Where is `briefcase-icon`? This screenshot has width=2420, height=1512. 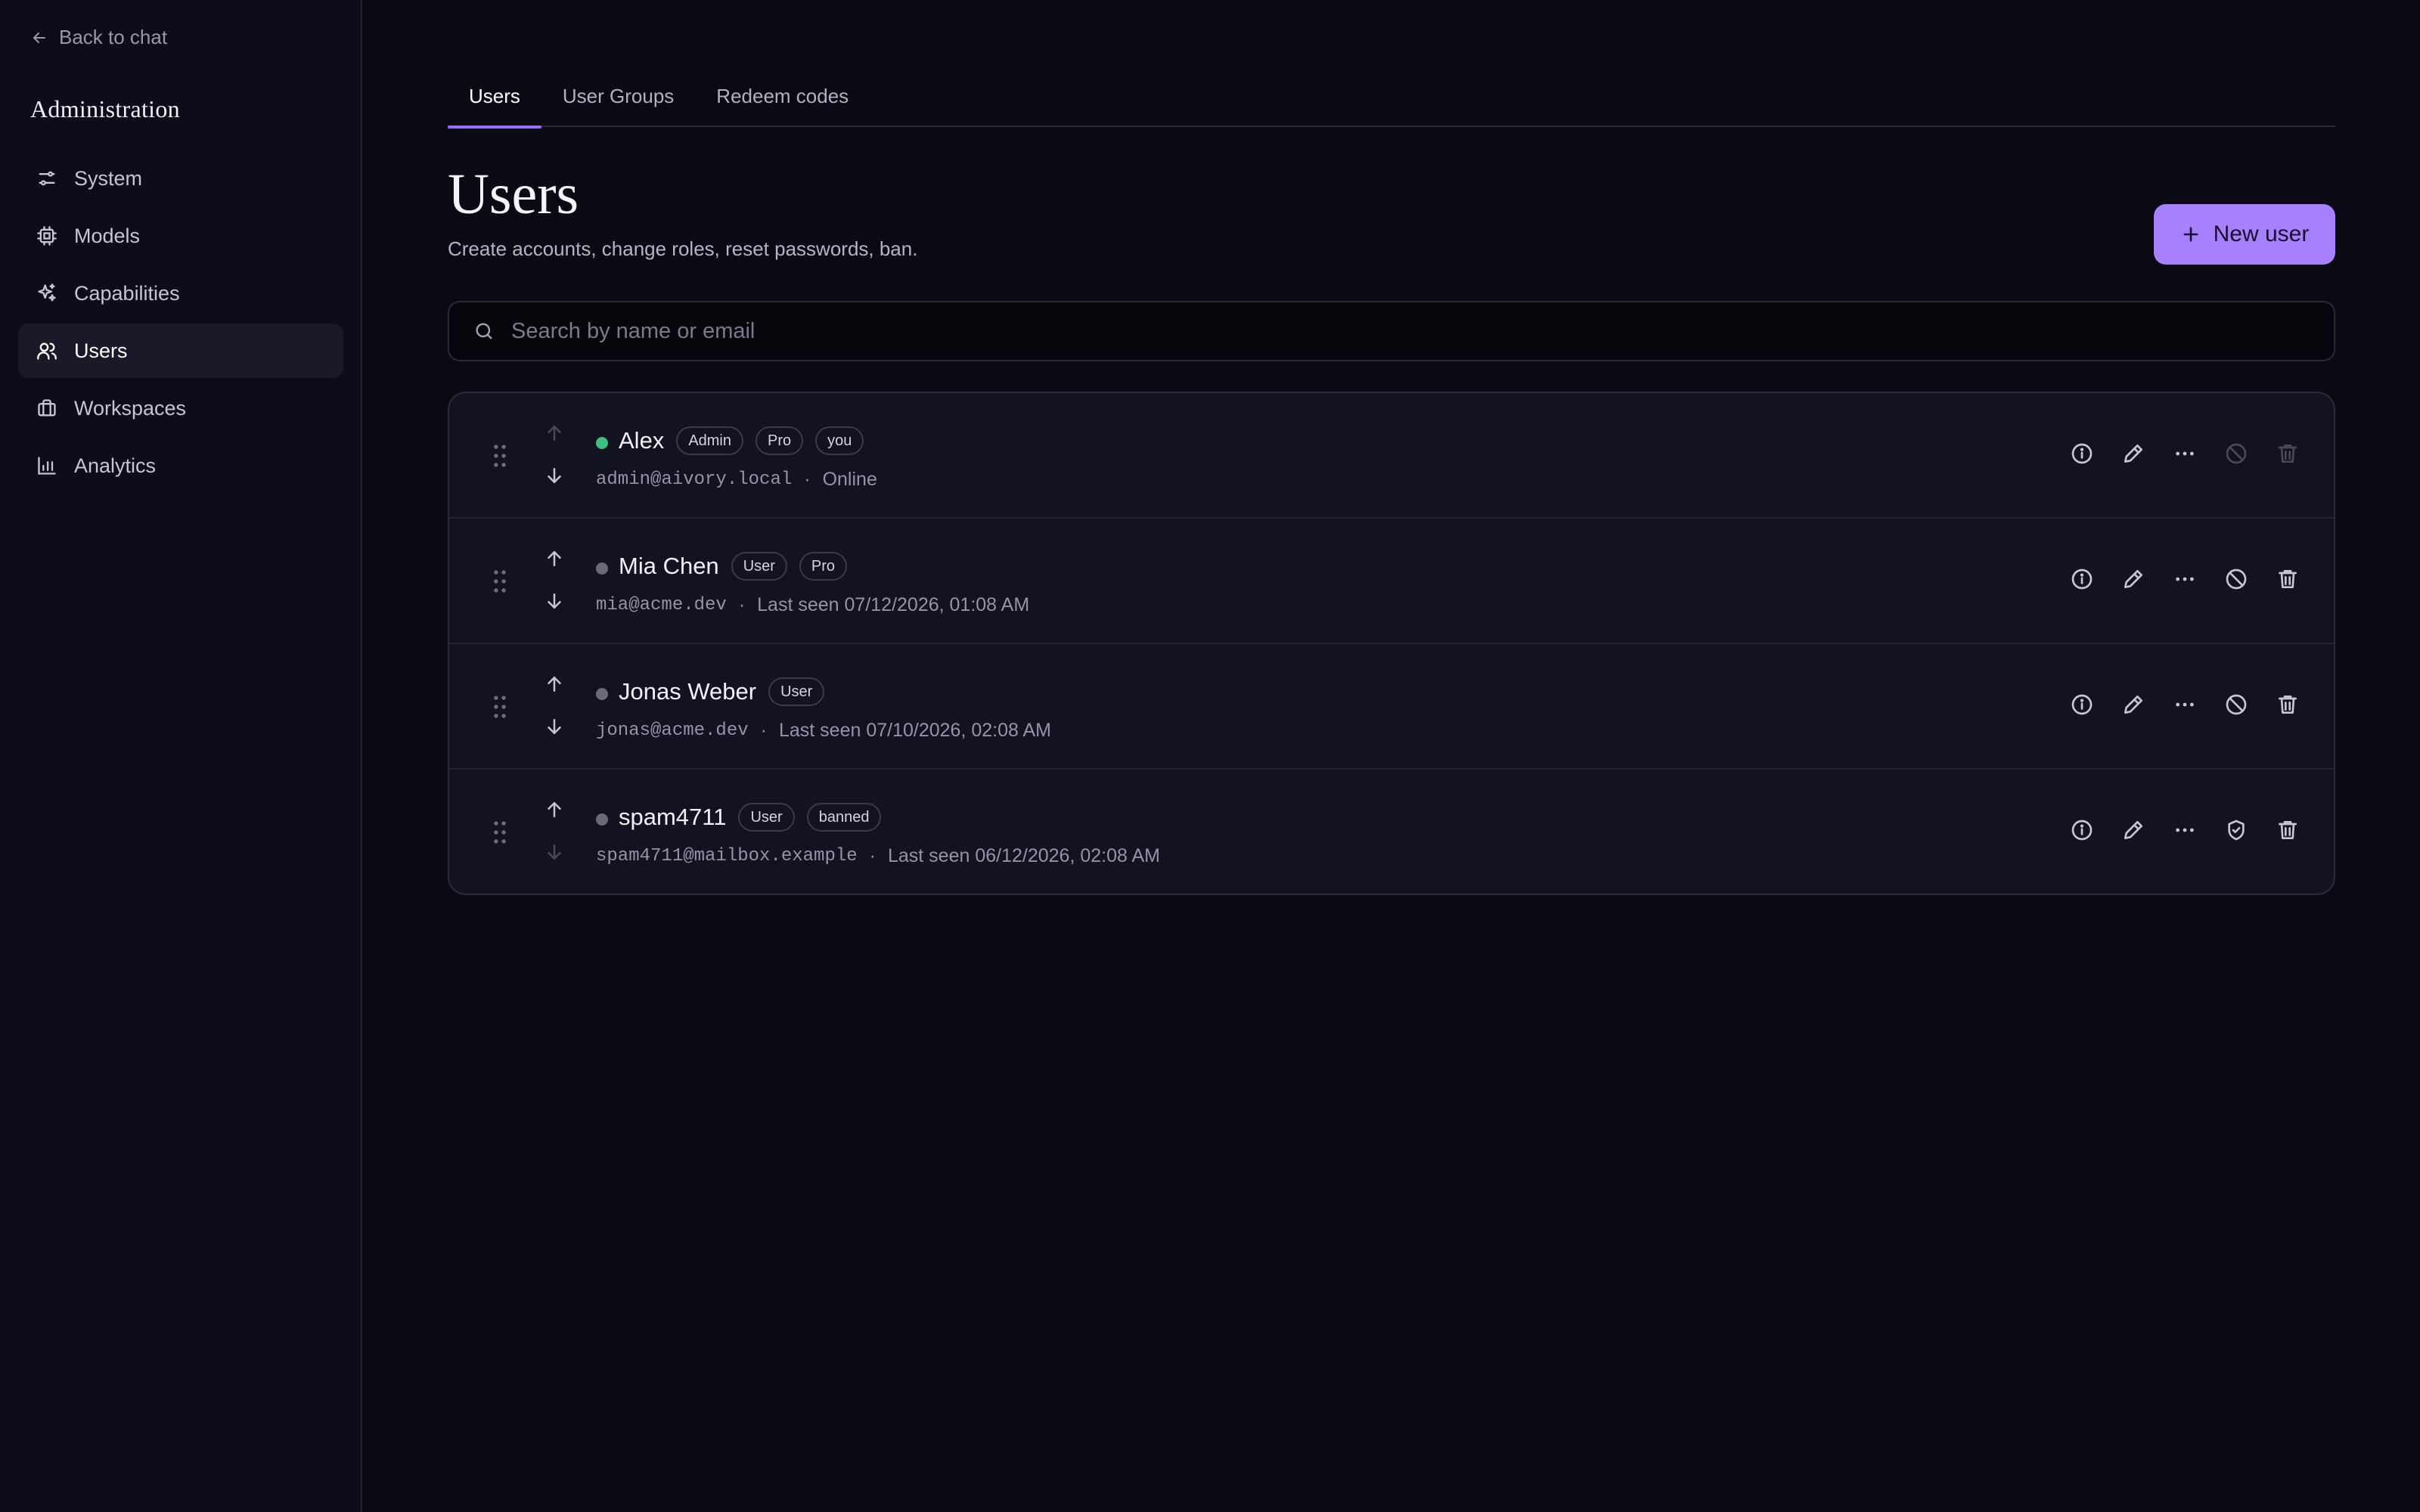
briefcase-icon is located at coordinates (47, 408).